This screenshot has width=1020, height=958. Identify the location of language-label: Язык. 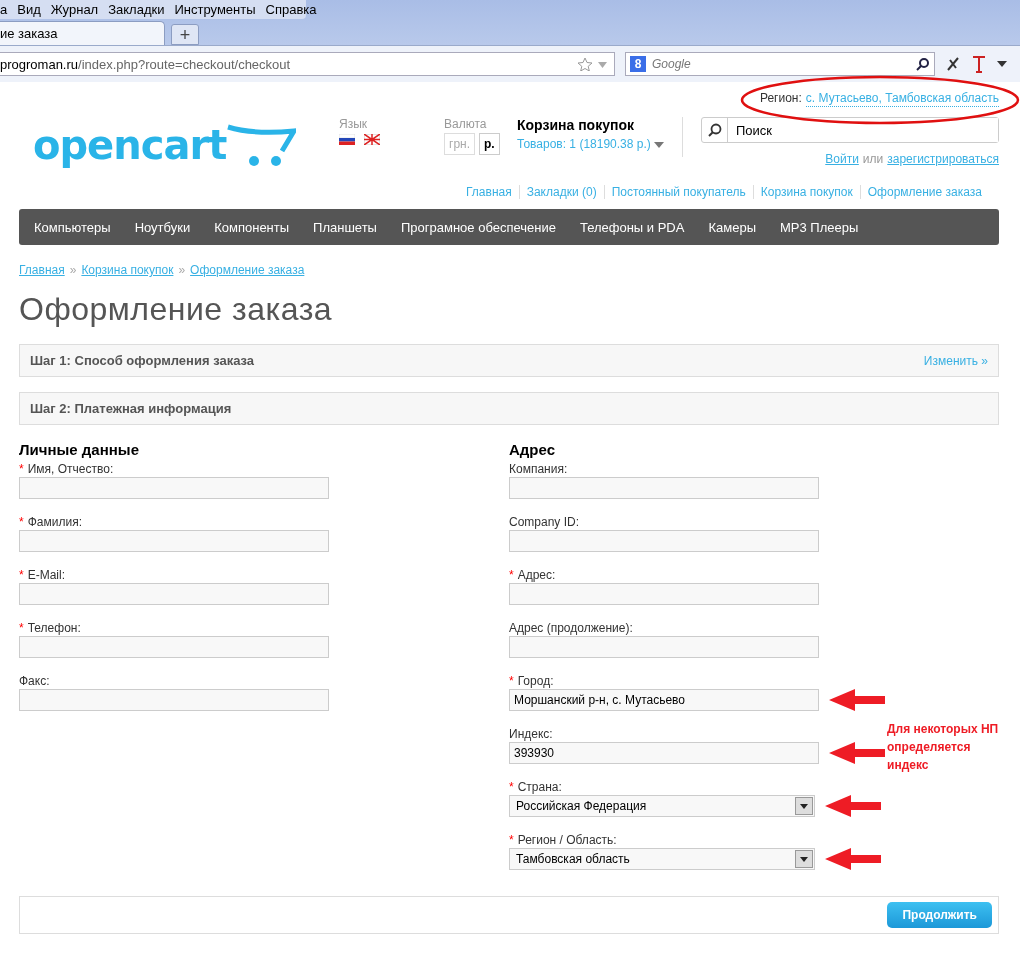
(354, 124).